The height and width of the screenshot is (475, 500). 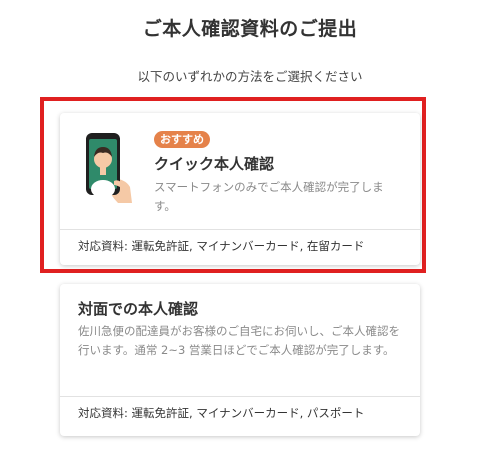 I want to click on recommended-badge: おすすめ, so click(x=182, y=139).